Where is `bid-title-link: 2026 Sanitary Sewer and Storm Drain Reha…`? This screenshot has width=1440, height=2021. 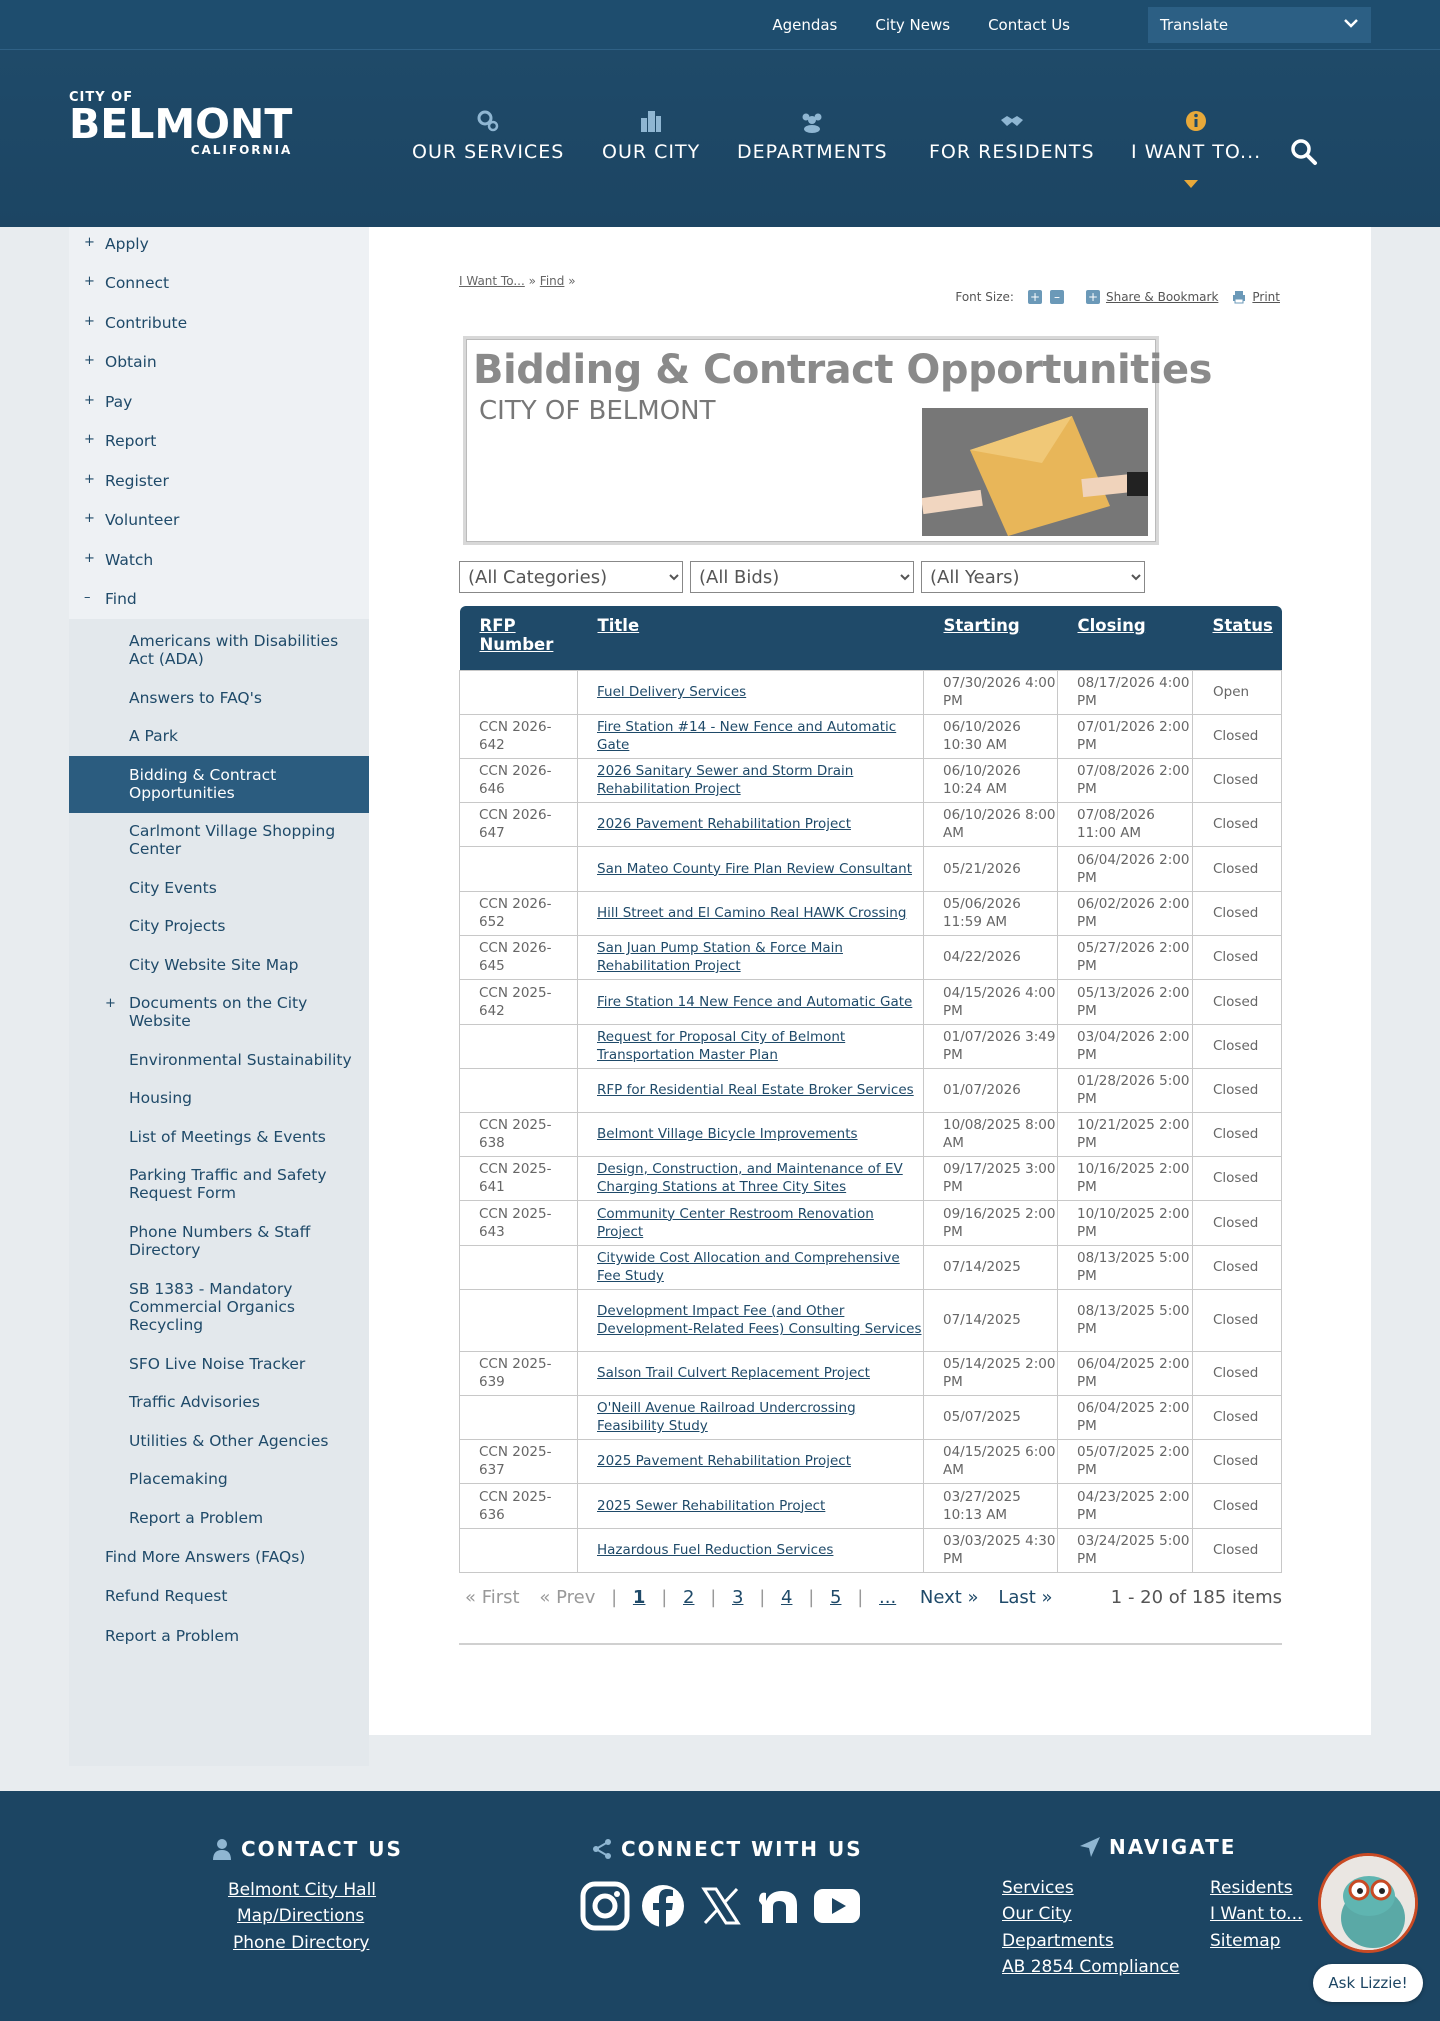 bid-title-link: 2026 Sanitary Sewer and Storm Drain Reha… is located at coordinates (725, 780).